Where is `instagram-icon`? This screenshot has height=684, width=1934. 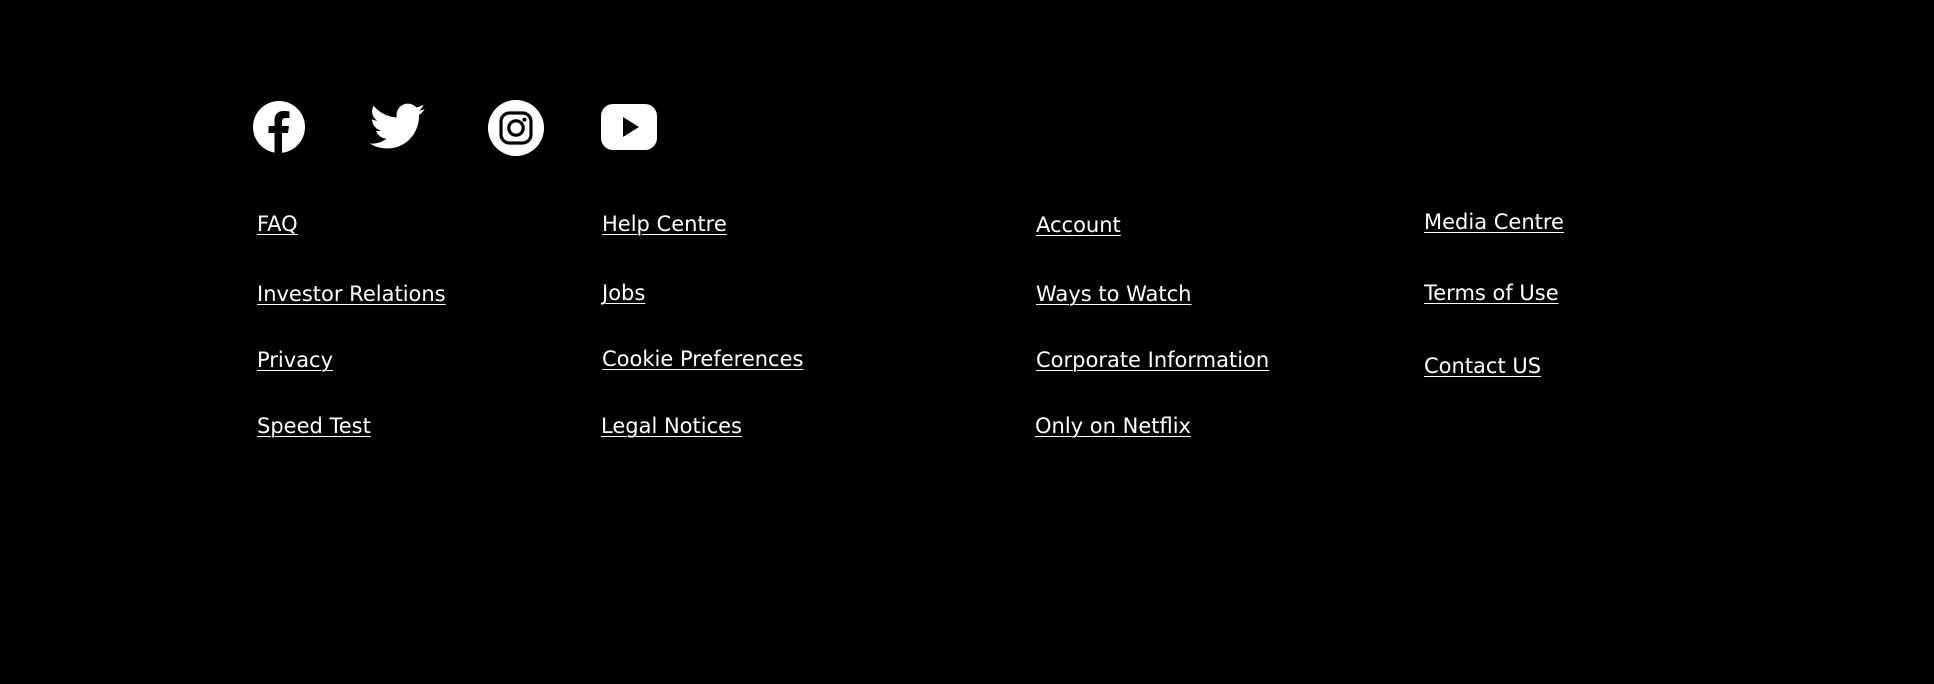 instagram-icon is located at coordinates (516, 128).